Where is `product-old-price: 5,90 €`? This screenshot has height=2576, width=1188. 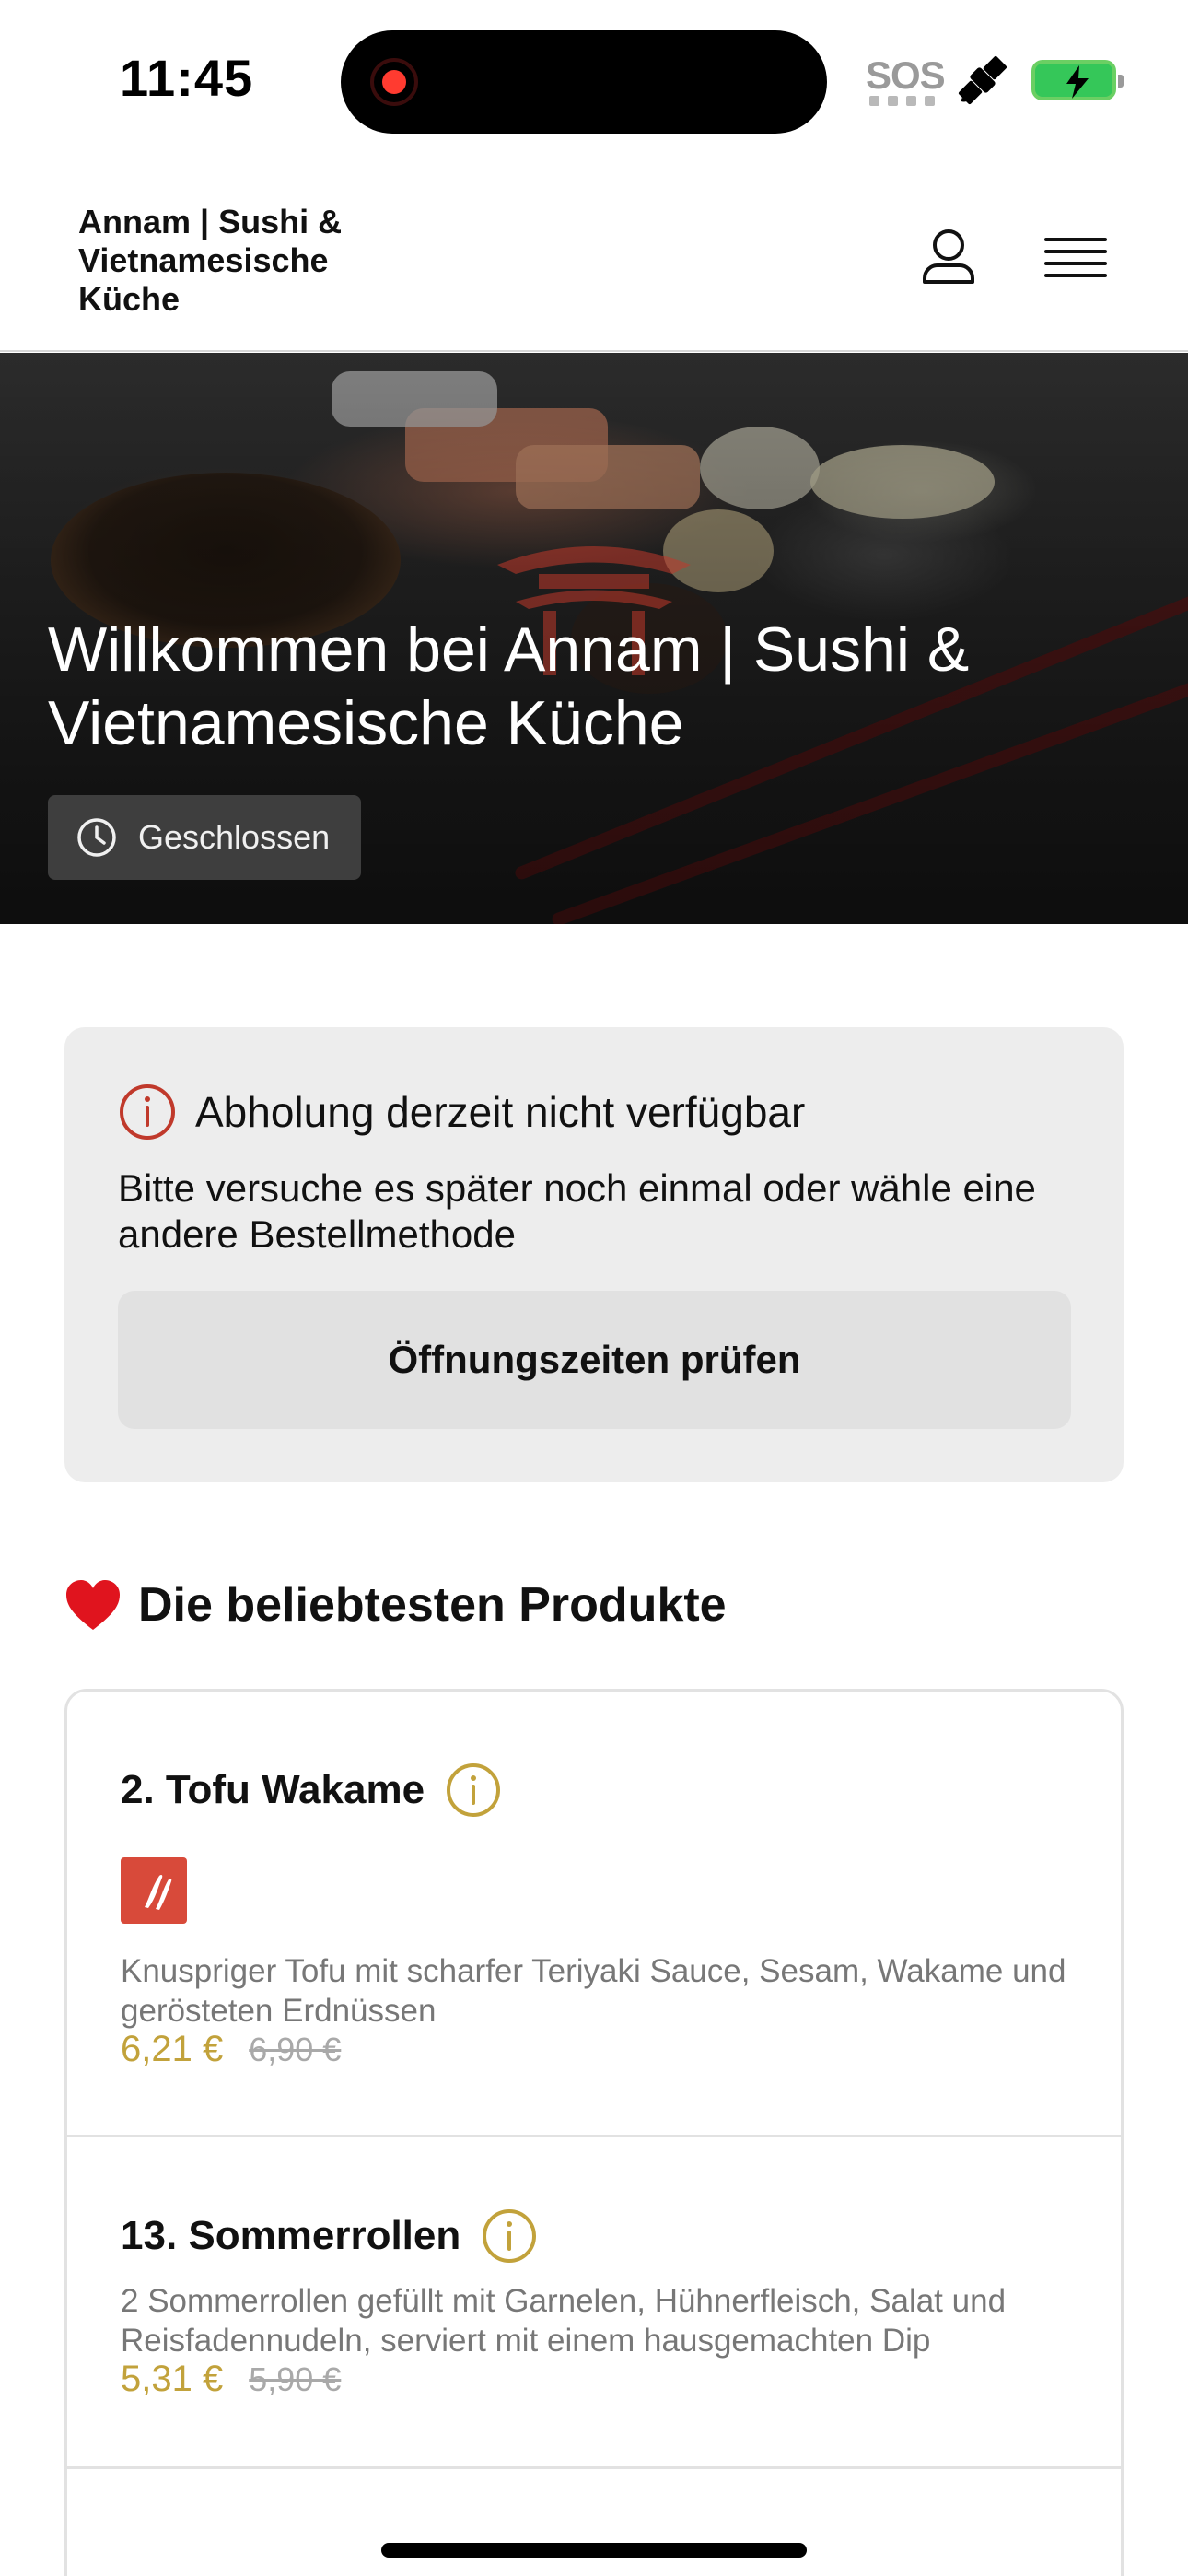 product-old-price: 5,90 € is located at coordinates (295, 2379).